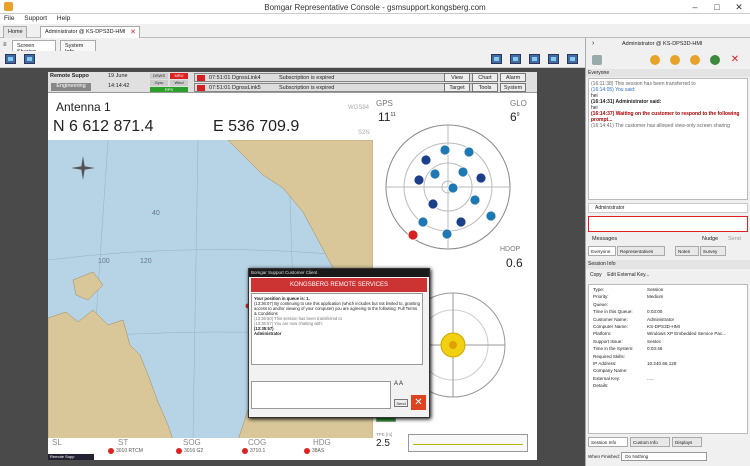  What do you see at coordinates (318, 451) in the screenshot?
I see `hdg-value: 38AS` at bounding box center [318, 451].